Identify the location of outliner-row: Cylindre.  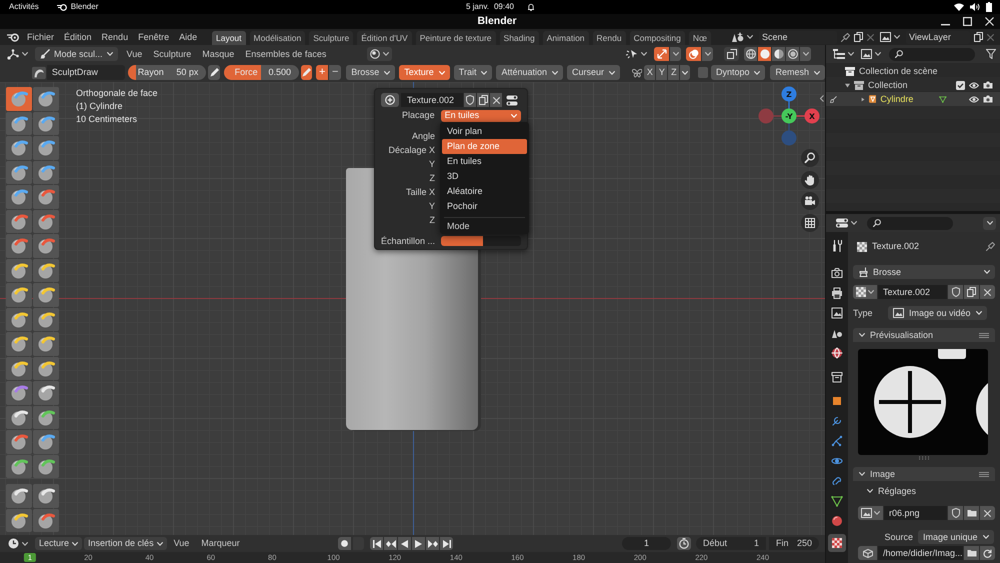
(913, 99).